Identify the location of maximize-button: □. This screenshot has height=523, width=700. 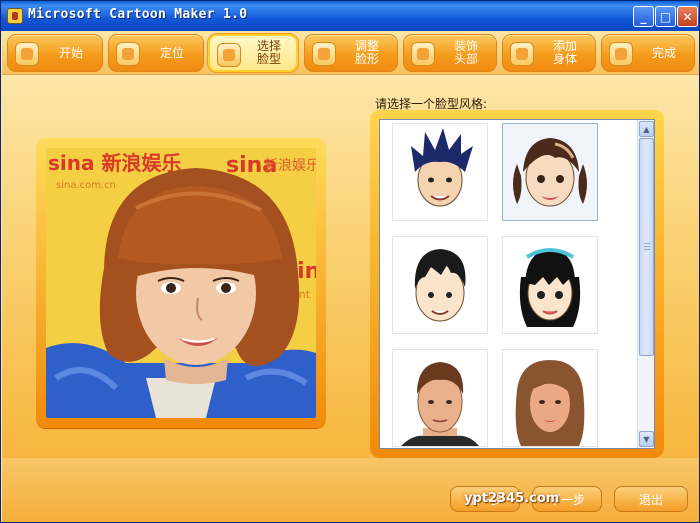
(665, 16).